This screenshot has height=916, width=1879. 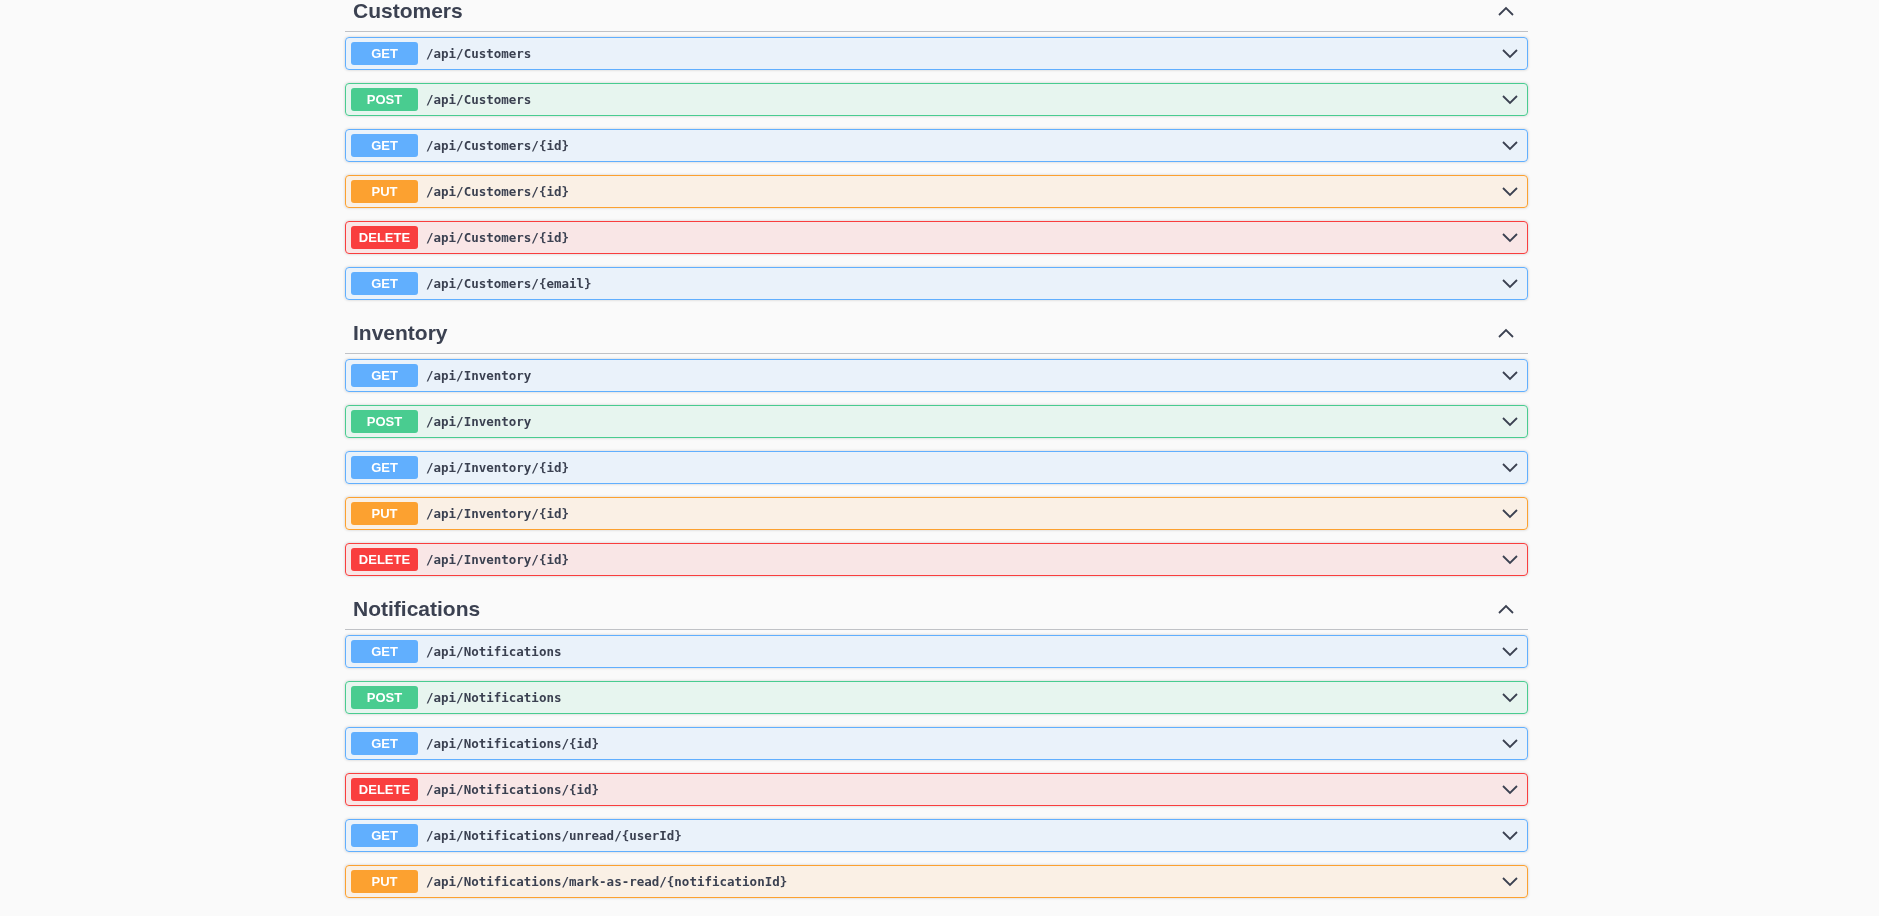 I want to click on operation-row: GET /api/Inventory/{id}, so click(x=936, y=467).